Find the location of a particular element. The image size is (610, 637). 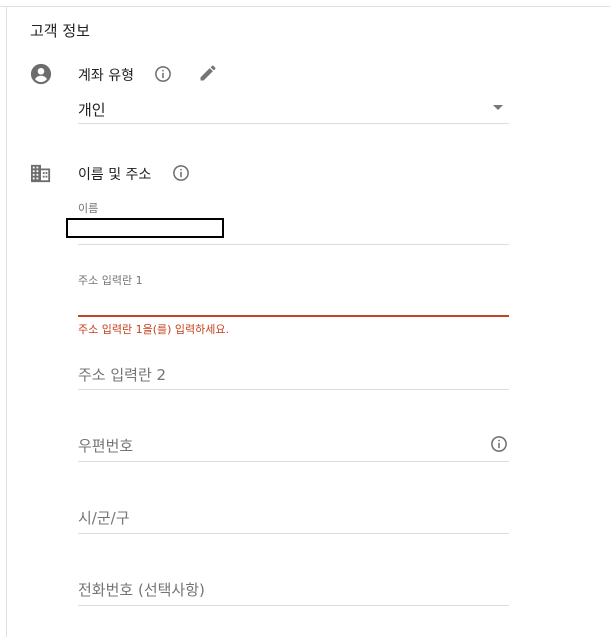

name-field-label: 이름 is located at coordinates (88, 208).